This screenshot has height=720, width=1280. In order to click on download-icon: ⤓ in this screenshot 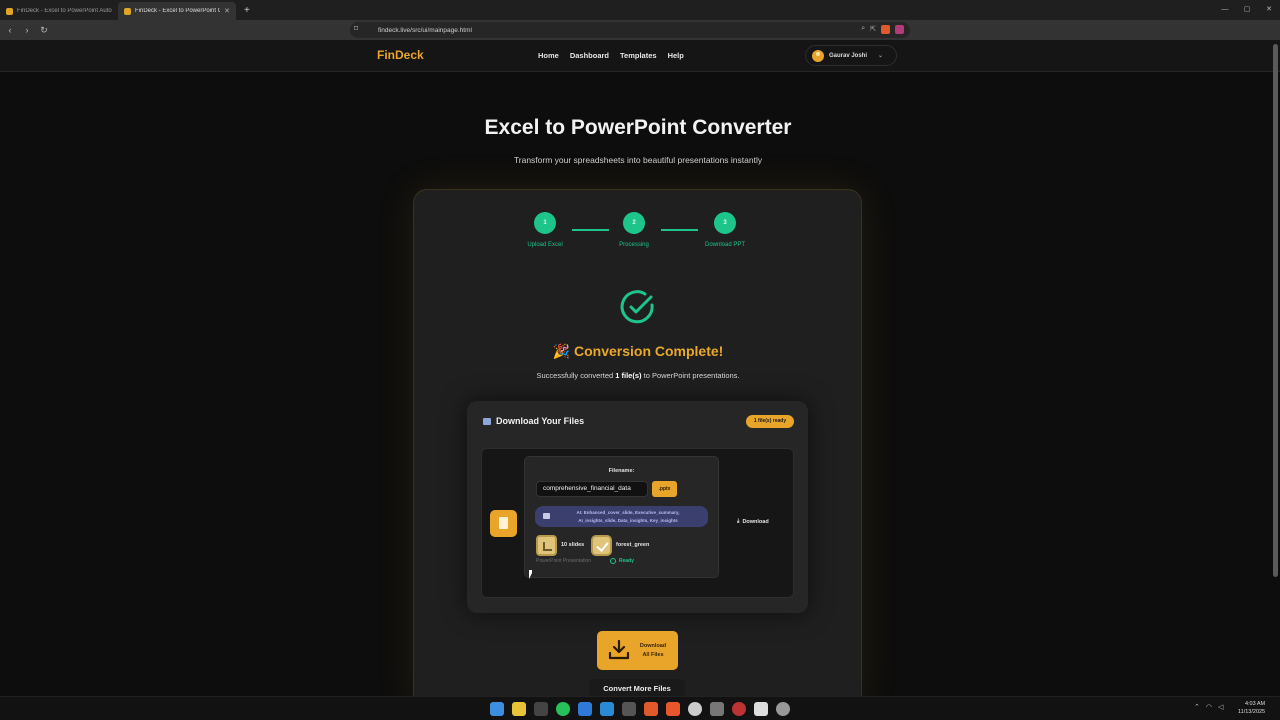, I will do `click(738, 521)`.